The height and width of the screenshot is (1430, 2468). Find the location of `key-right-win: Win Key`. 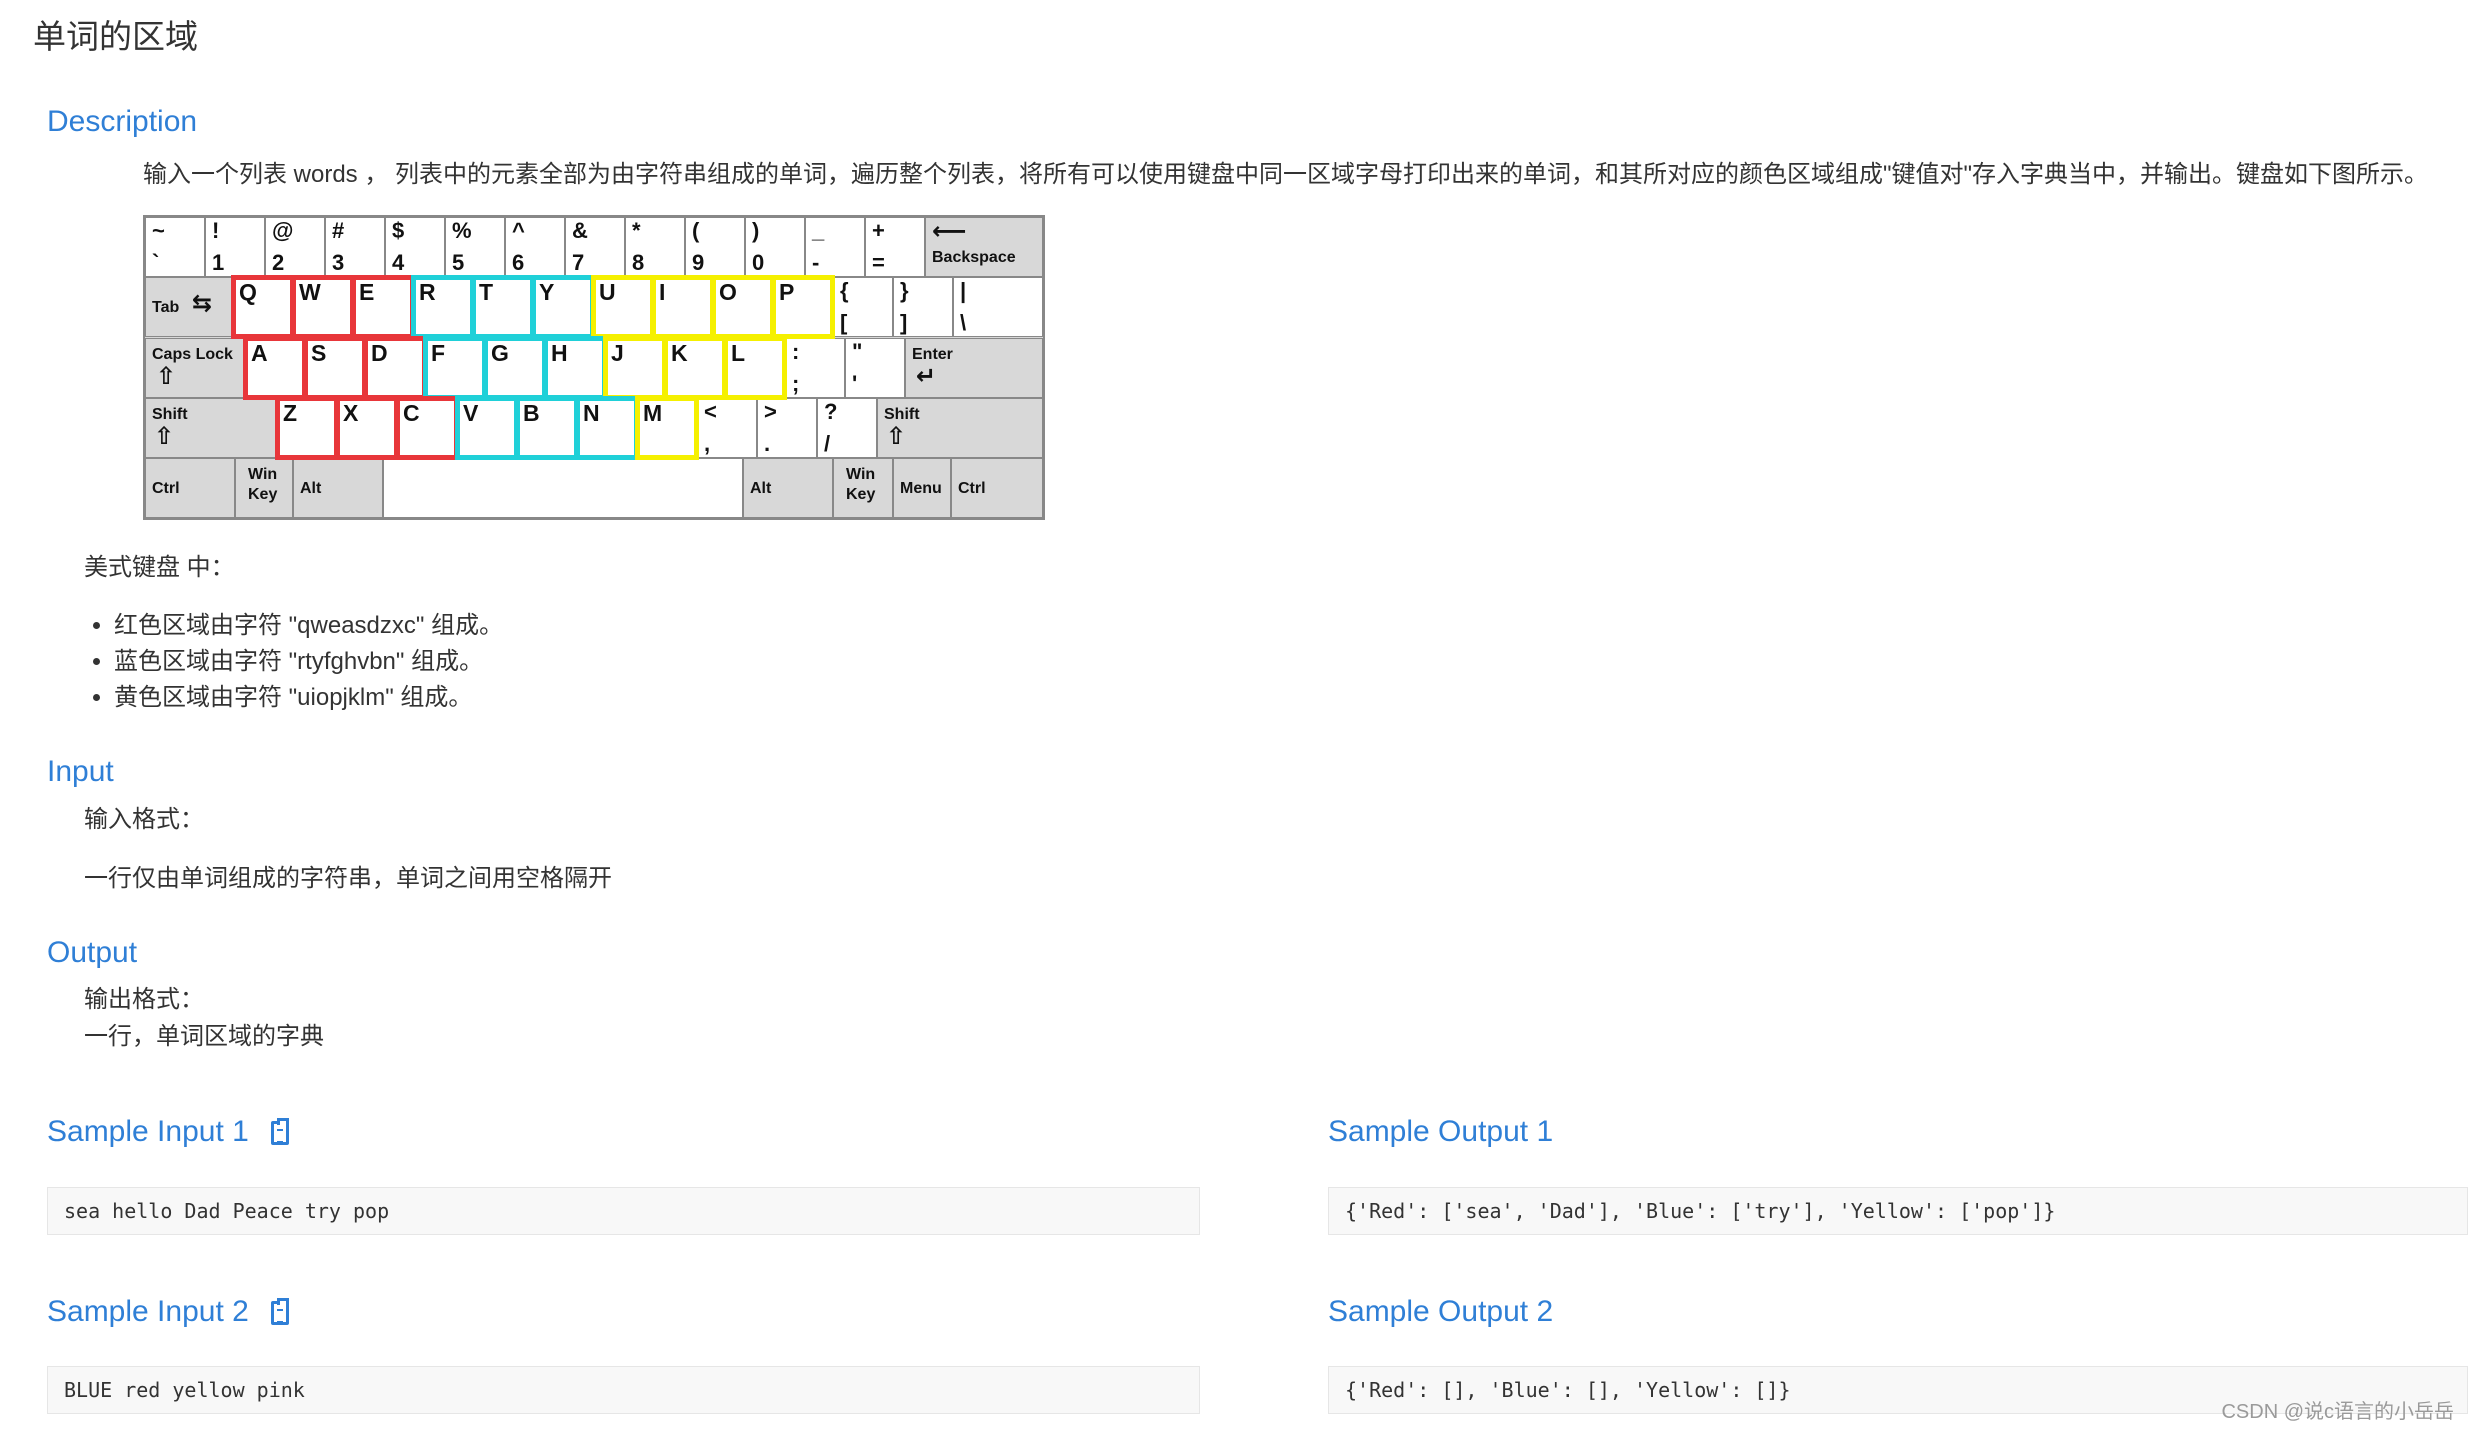

key-right-win: Win Key is located at coordinates (863, 488).